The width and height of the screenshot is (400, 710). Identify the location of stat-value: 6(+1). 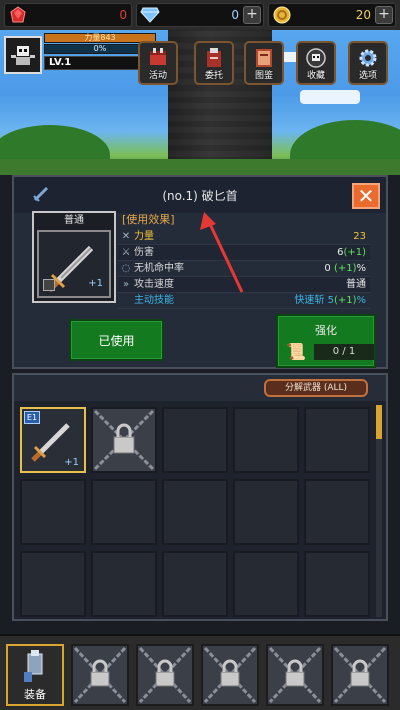
(351, 253).